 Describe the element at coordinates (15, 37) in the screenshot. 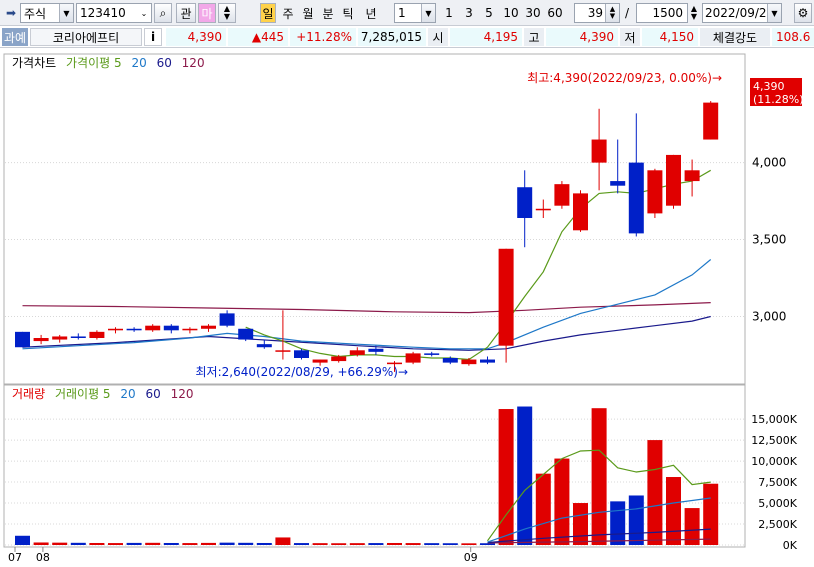

I see `market-tag: 과예` at that location.